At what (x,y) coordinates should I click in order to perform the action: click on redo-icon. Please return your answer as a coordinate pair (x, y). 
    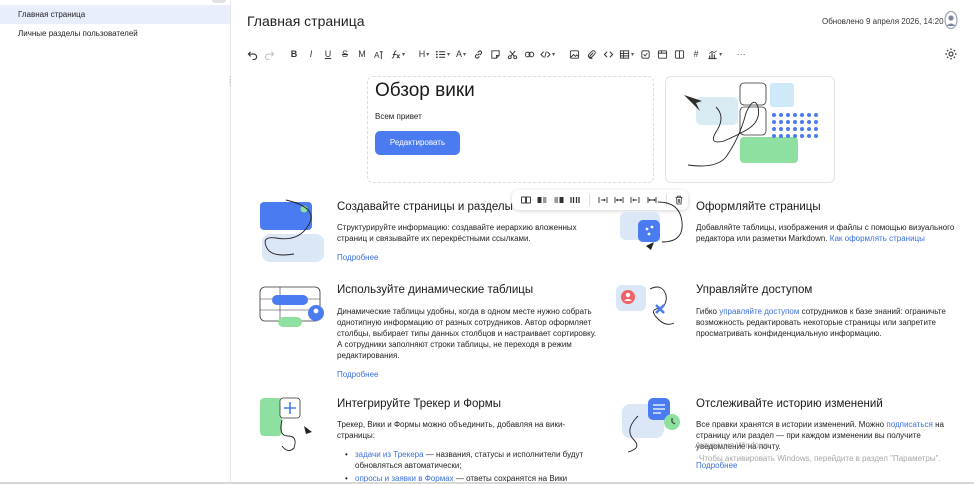
    Looking at the image, I should click on (269, 55).